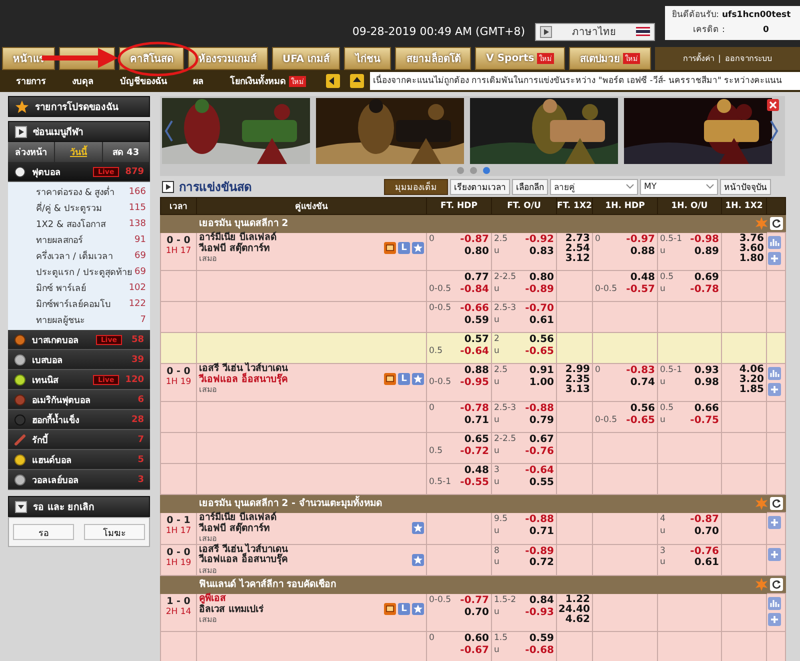 This screenshot has width=800, height=661. I want to click on dropdown: MY, so click(679, 186).